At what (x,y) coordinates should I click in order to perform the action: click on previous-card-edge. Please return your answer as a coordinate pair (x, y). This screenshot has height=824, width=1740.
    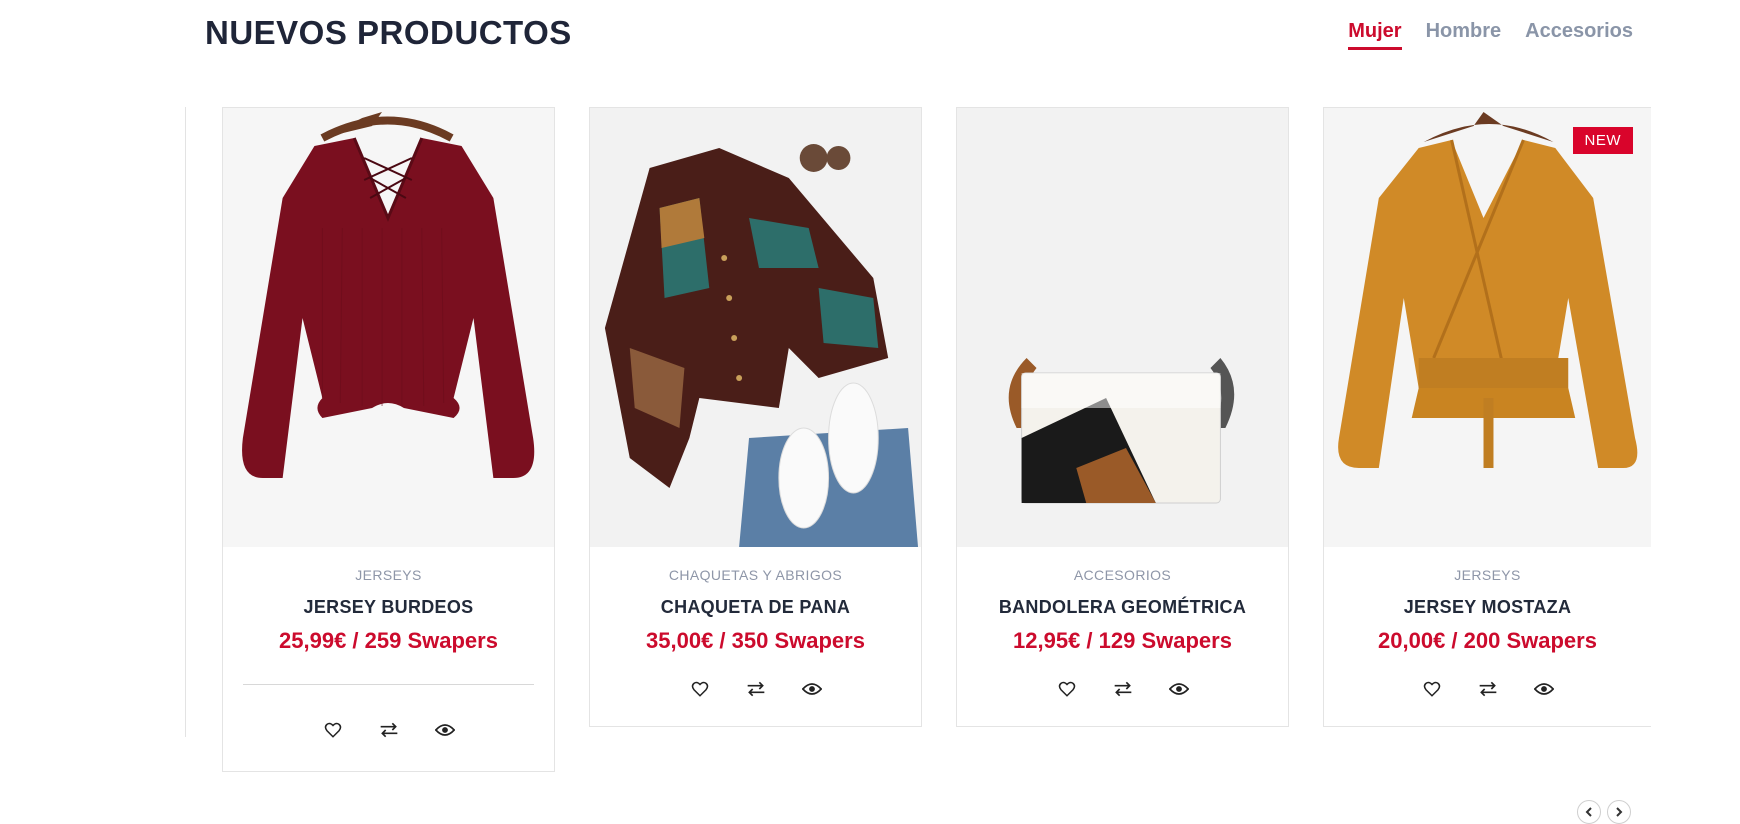
    Looking at the image, I should click on (185, 422).